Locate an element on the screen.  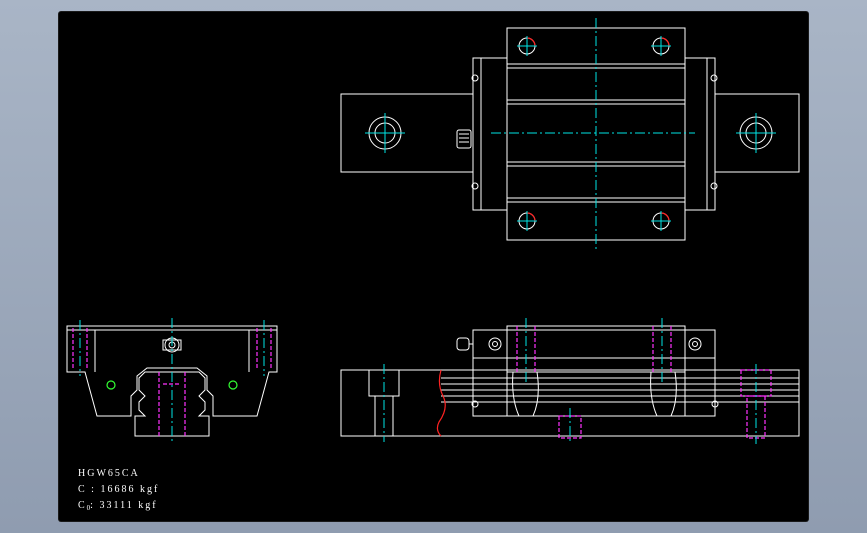
static-load-label: C0: 33111 kgf is located at coordinates (118, 506).